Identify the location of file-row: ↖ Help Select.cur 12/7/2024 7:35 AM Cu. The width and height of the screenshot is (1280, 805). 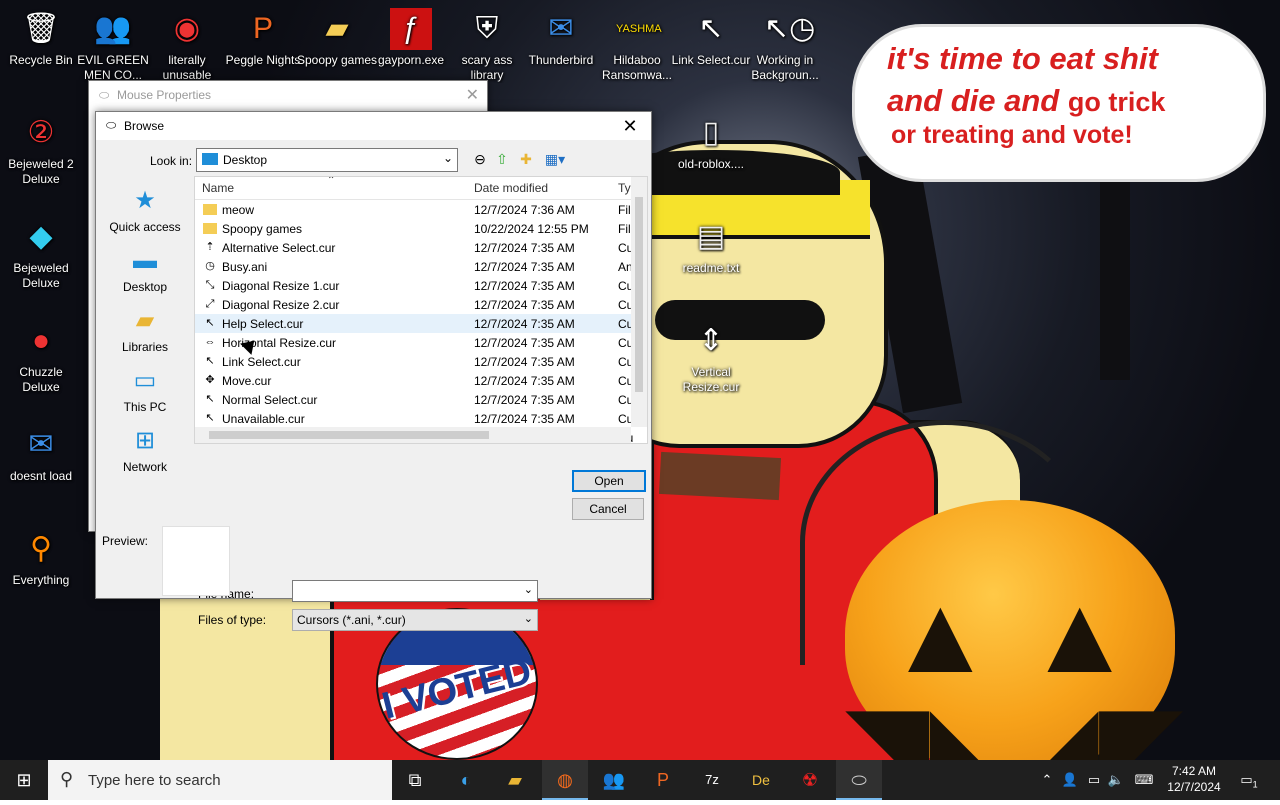
(414, 323).